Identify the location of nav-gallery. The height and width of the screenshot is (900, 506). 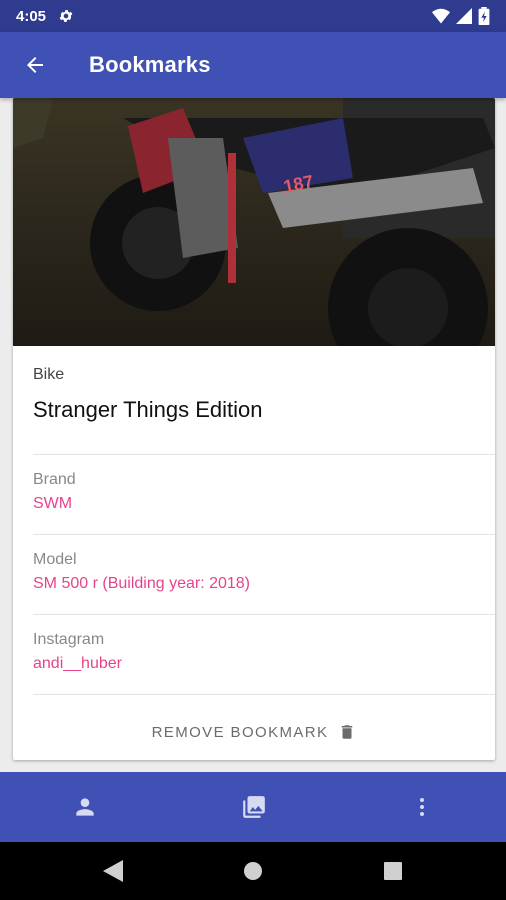
(254, 807).